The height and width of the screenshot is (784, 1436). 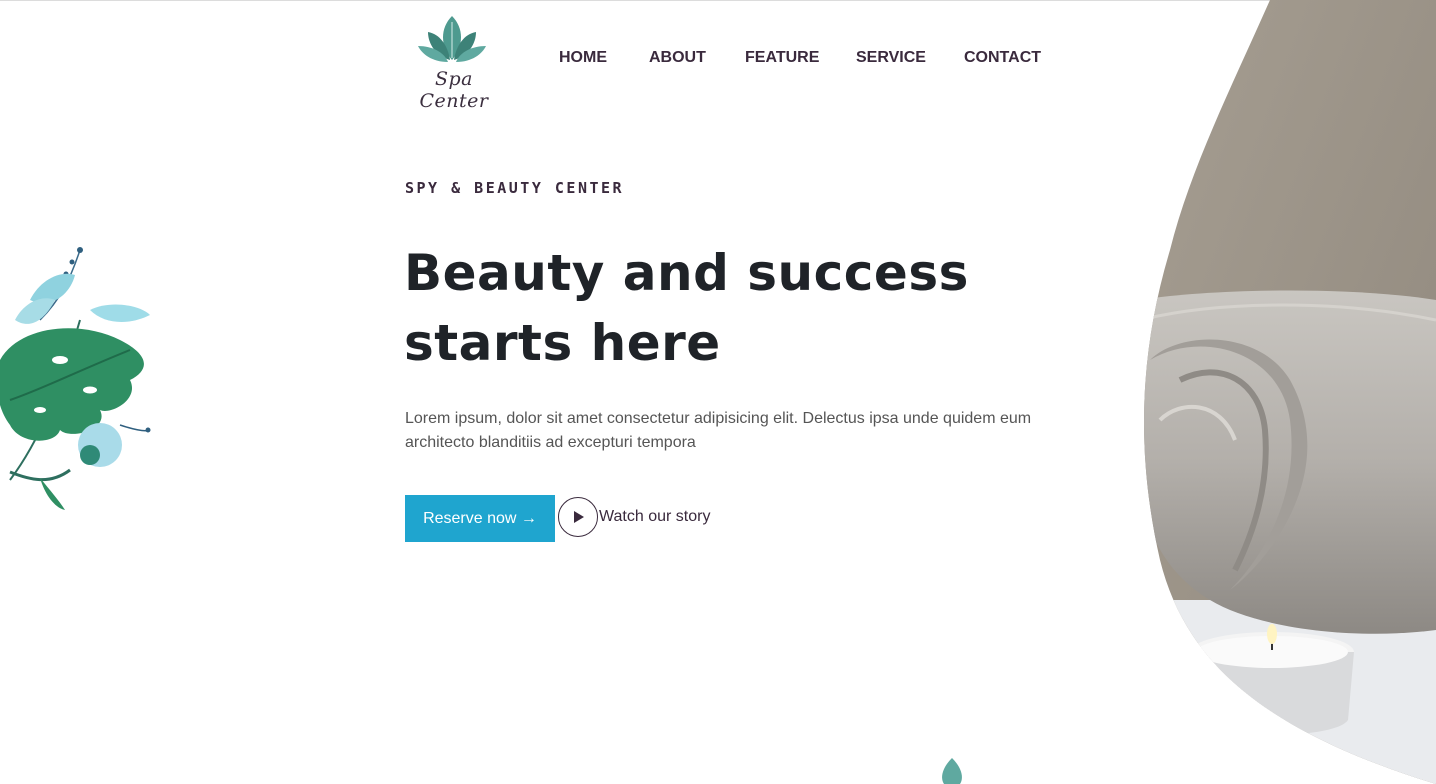 I want to click on lotus-icon, so click(x=452, y=39).